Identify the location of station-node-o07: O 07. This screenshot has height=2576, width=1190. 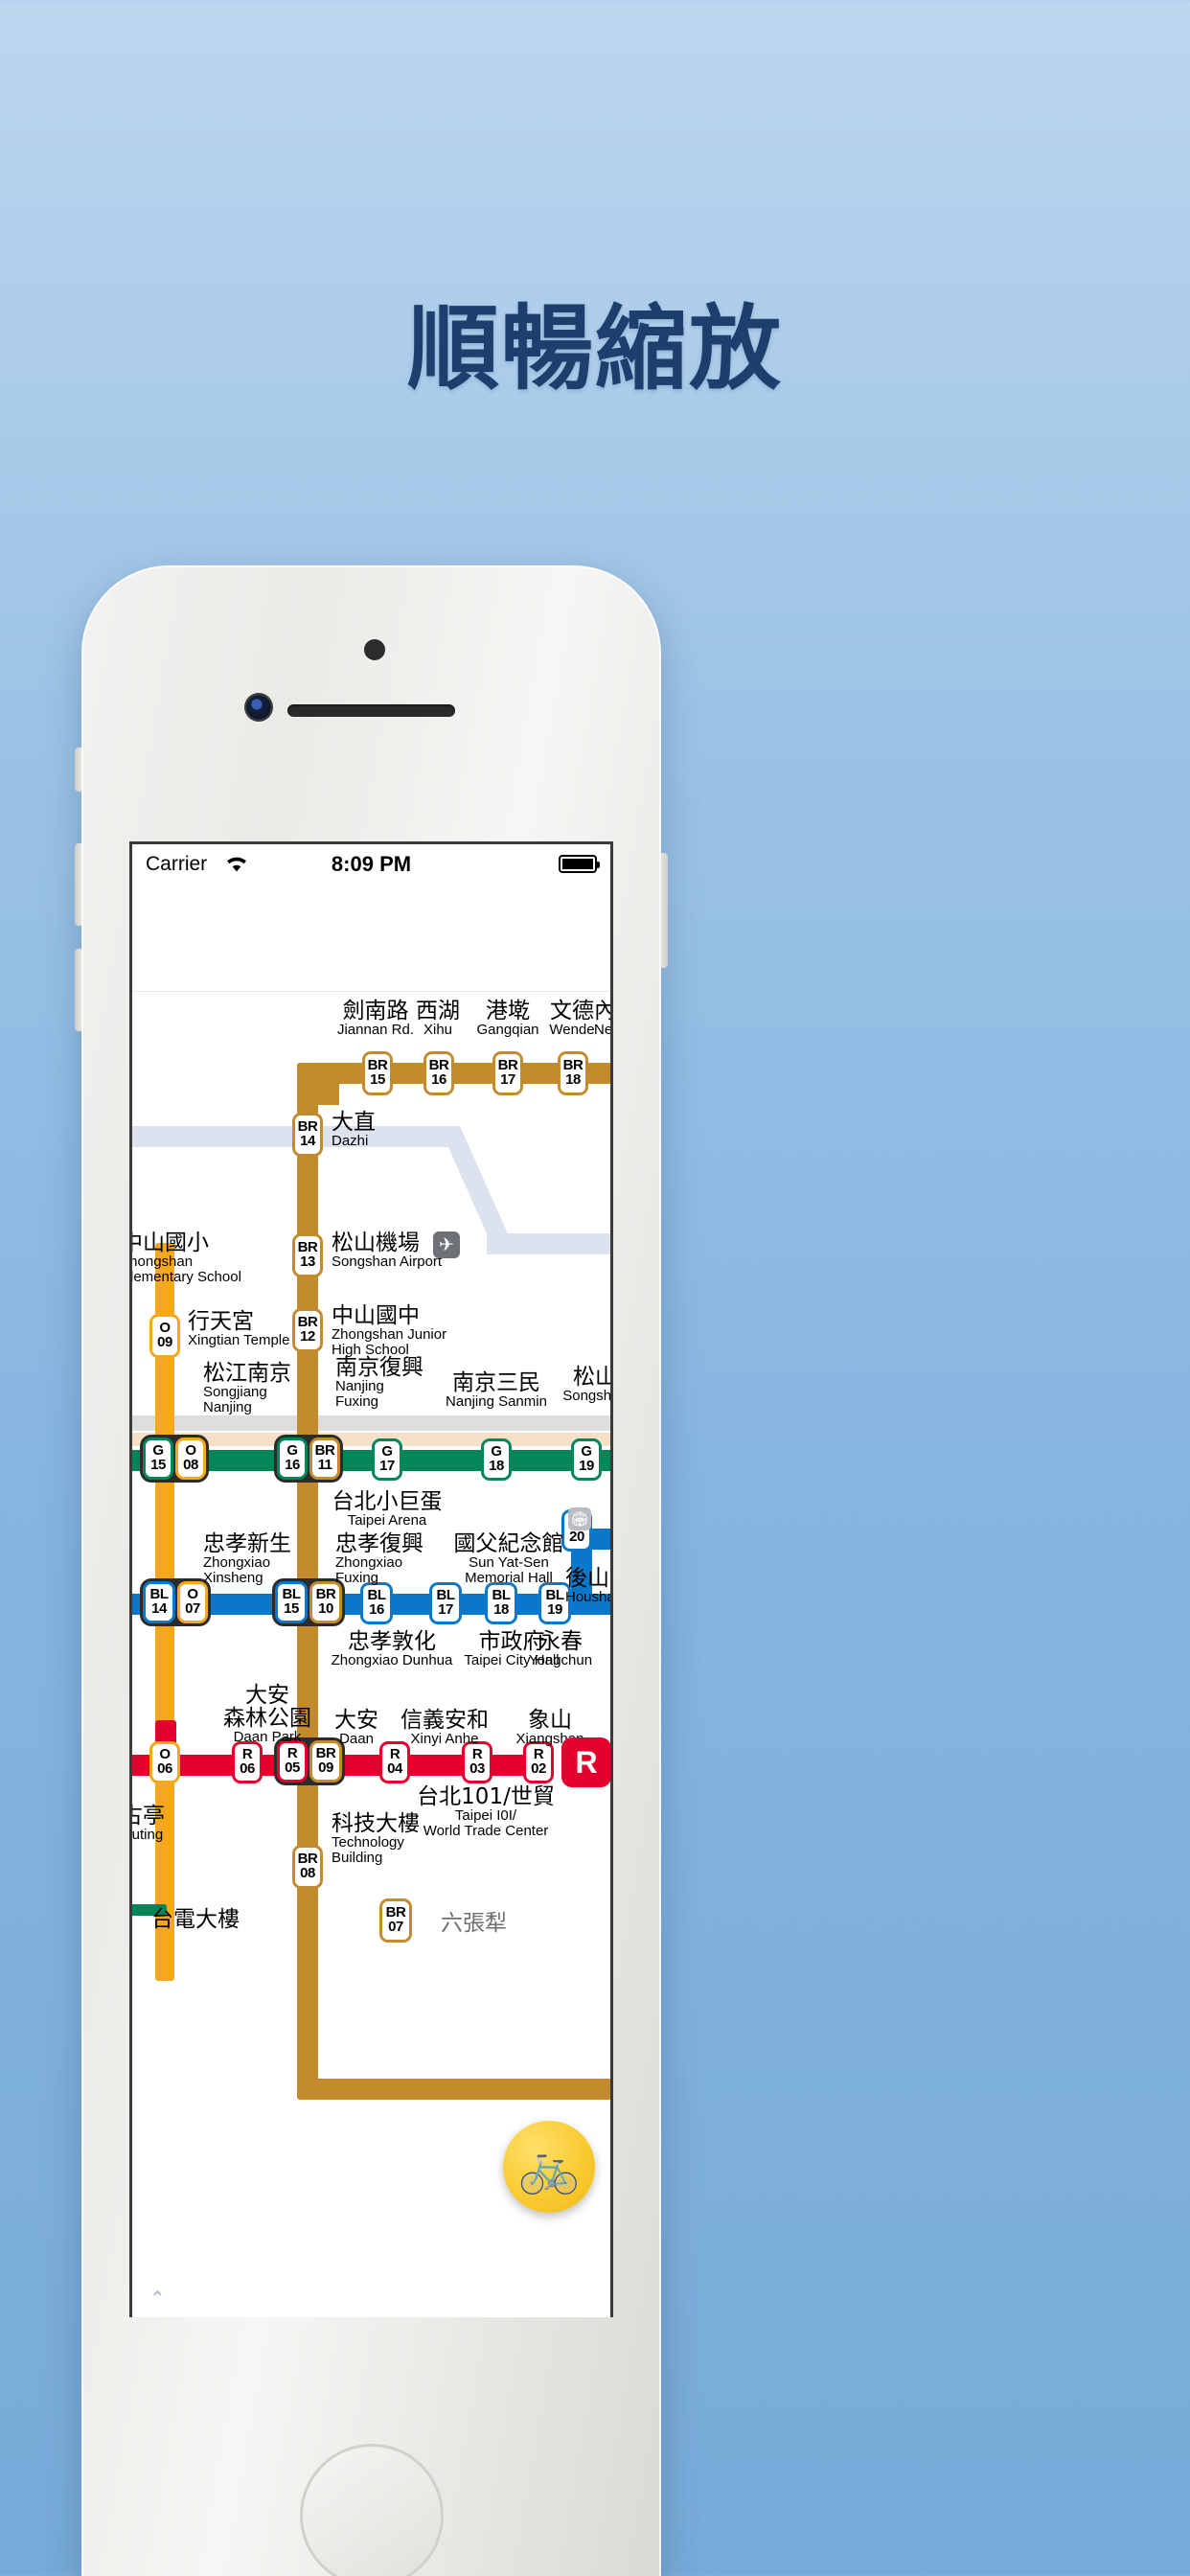
(193, 1602).